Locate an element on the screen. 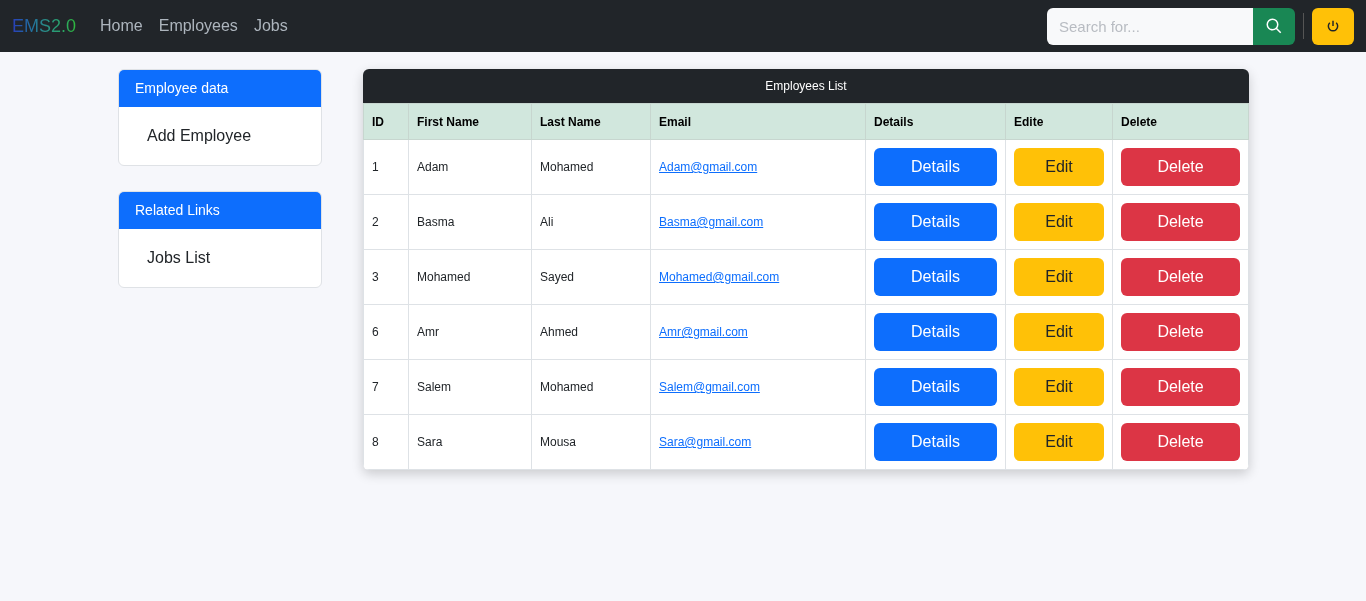  column-header: Delete is located at coordinates (1180, 121).